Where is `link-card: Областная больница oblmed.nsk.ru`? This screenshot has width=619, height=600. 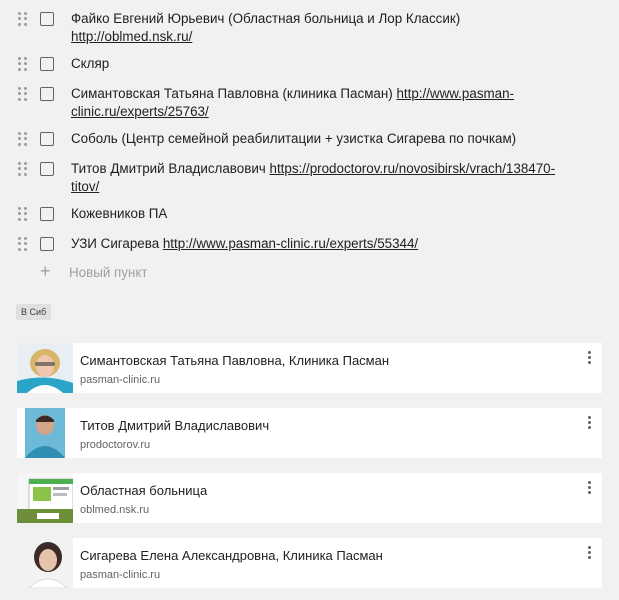 link-card: Областная больница oblmed.nsk.ru is located at coordinates (309, 498).